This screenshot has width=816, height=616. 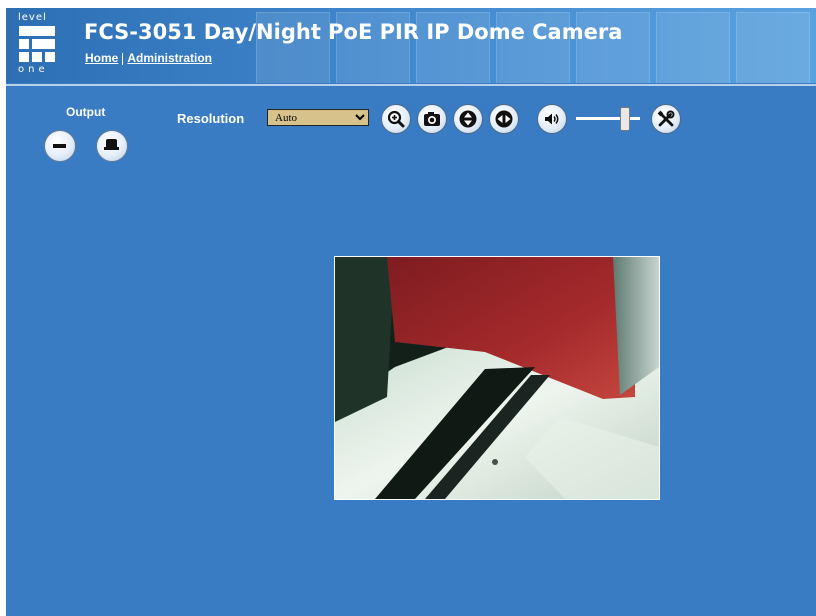 I want to click on speaker-icon, so click(x=552, y=119).